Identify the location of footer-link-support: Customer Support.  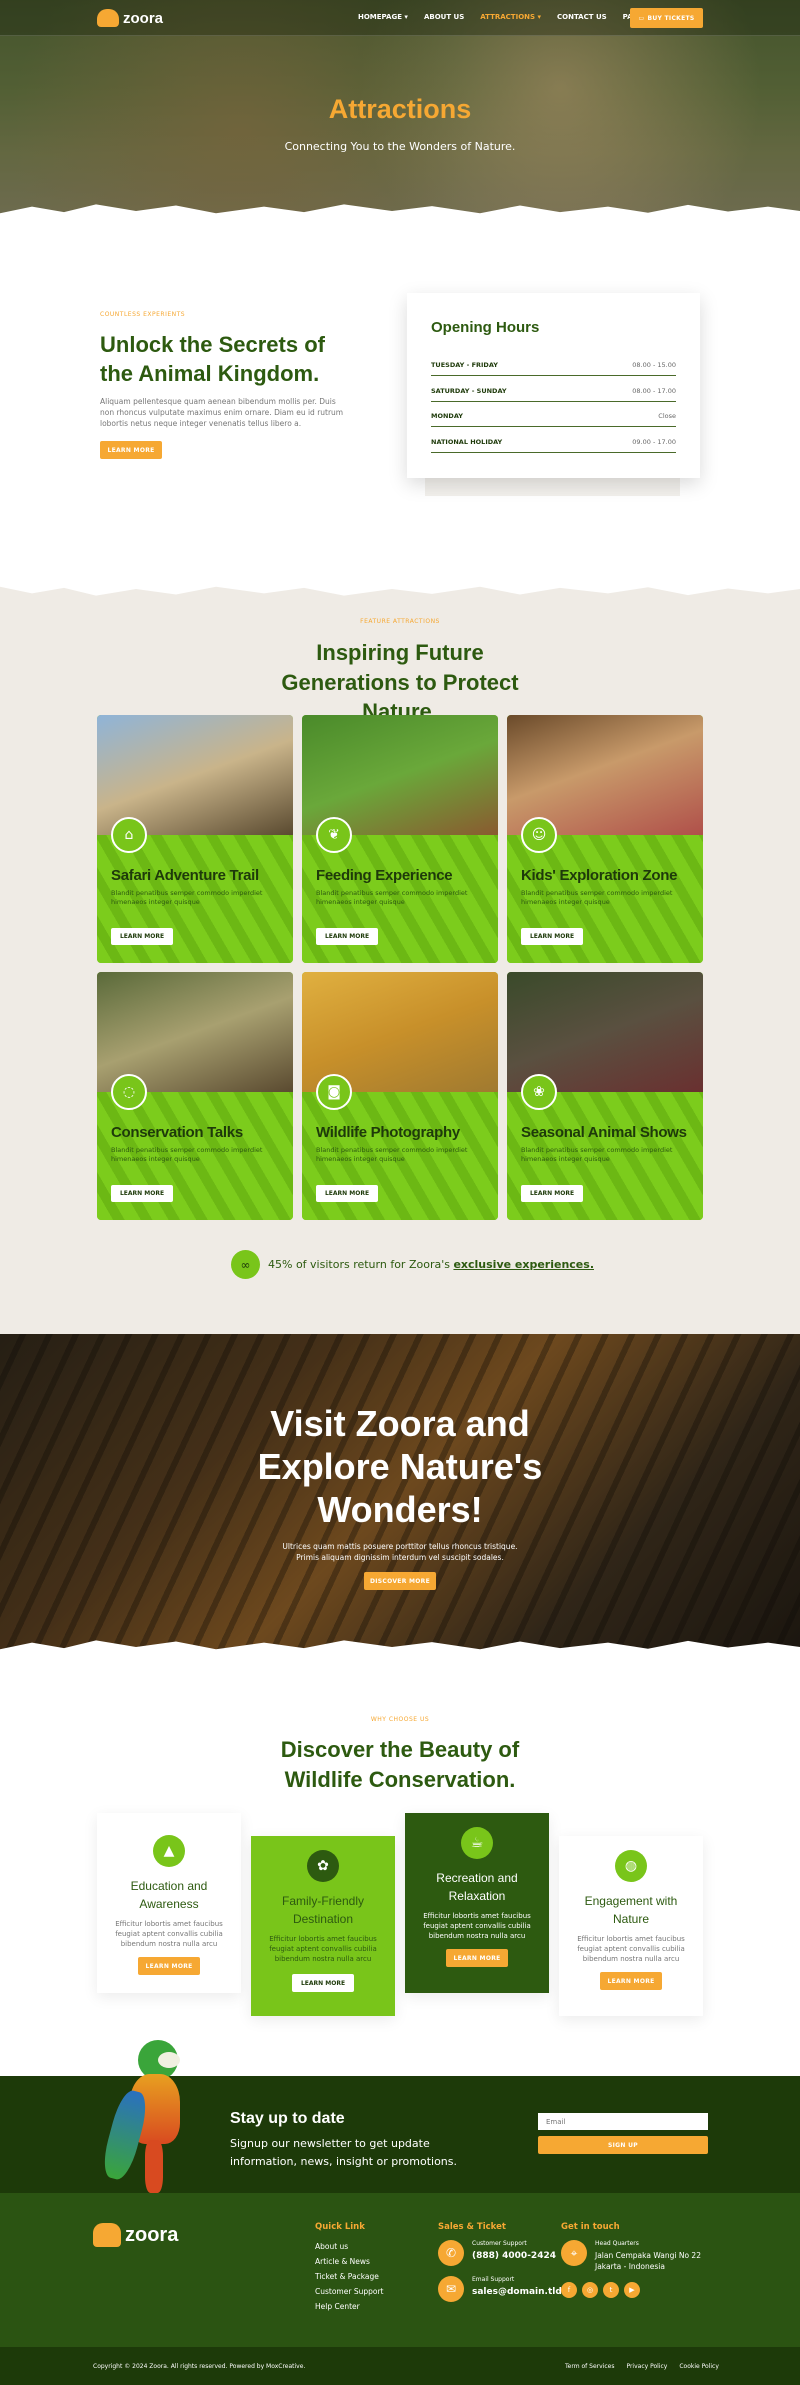
(349, 2291).